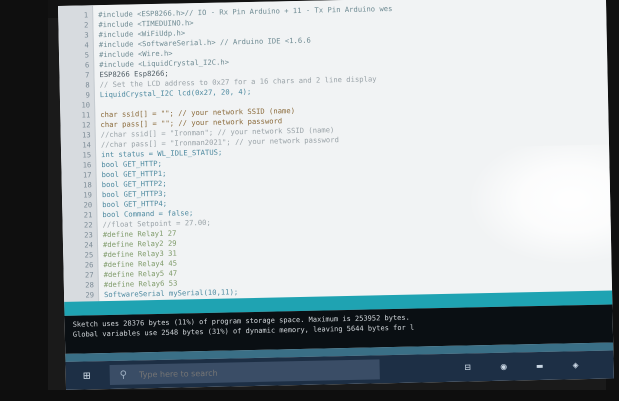 The image size is (619, 401). I want to click on line-number: 17, so click(87, 175).